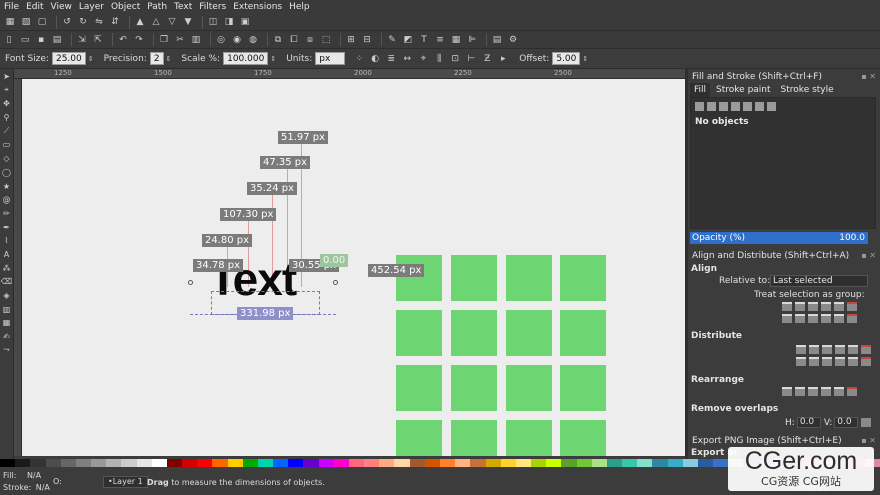 Image resolution: width=880 pixels, height=495 pixels. What do you see at coordinates (6, 76) in the screenshot?
I see `selector-tool-icon: ➤` at bounding box center [6, 76].